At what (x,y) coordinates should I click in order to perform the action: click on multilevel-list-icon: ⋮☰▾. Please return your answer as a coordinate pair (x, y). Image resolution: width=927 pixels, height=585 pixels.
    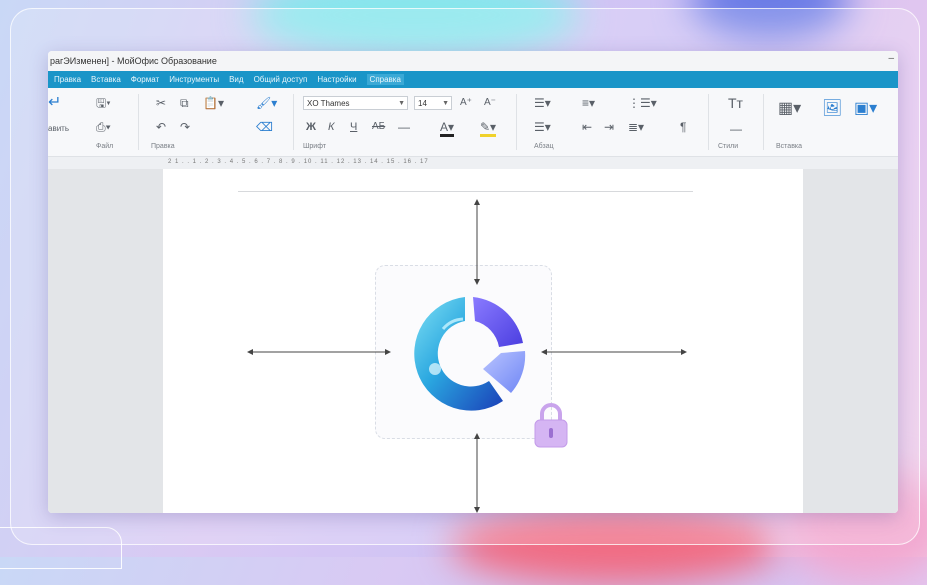
    Looking at the image, I should click on (642, 103).